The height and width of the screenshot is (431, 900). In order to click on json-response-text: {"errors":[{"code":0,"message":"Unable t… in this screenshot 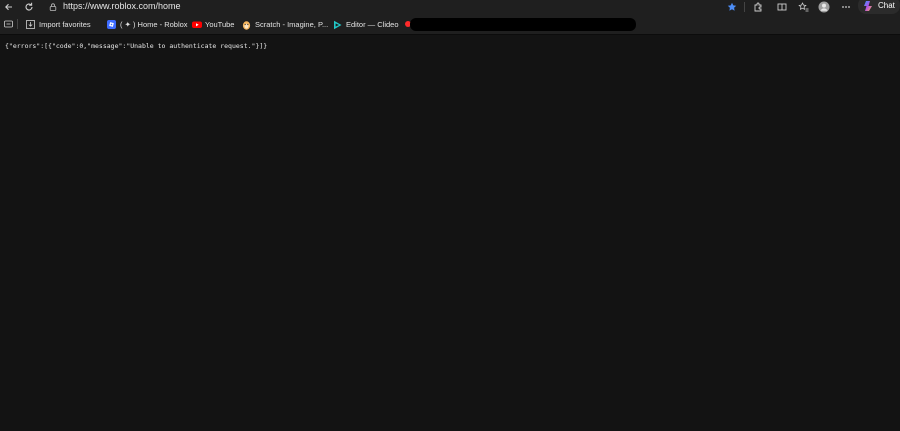, I will do `click(136, 46)`.